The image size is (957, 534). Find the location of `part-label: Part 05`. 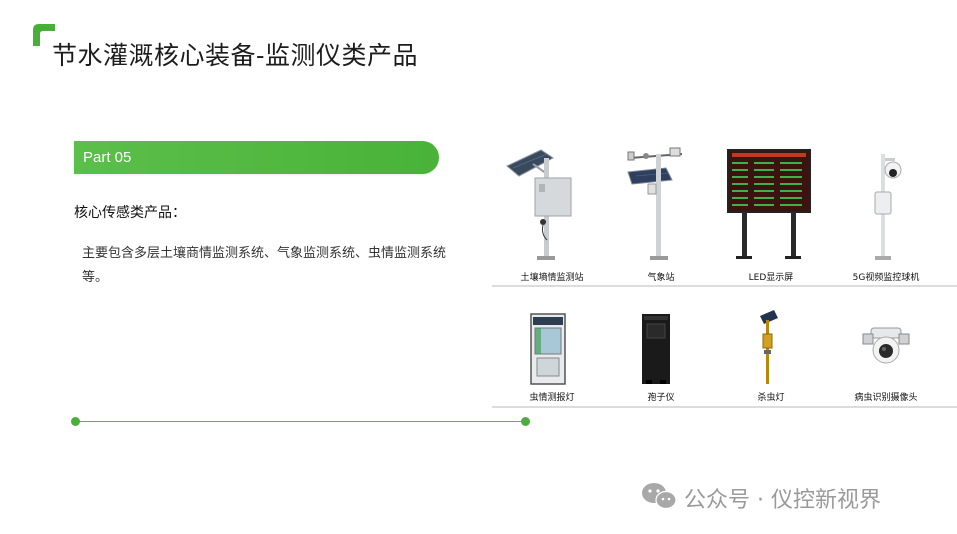

part-label: Part 05 is located at coordinates (107, 157).